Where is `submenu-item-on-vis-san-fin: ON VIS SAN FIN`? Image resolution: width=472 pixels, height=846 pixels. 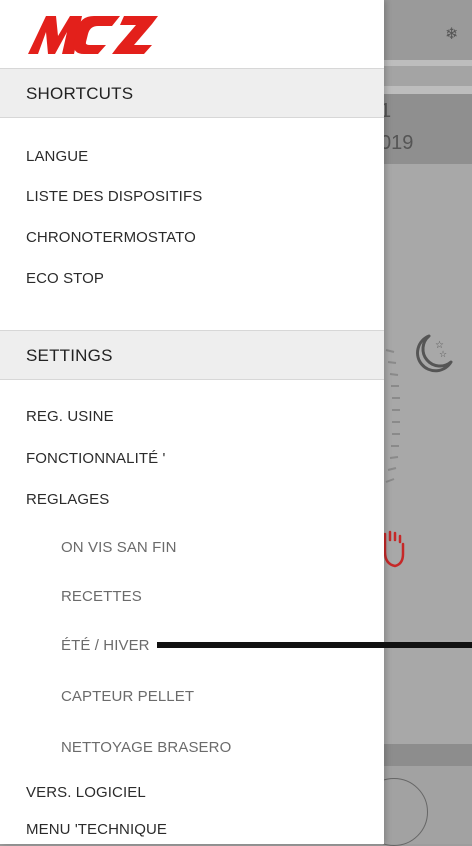
submenu-item-on-vis-san-fin: ON VIS SAN FIN is located at coordinates (119, 547).